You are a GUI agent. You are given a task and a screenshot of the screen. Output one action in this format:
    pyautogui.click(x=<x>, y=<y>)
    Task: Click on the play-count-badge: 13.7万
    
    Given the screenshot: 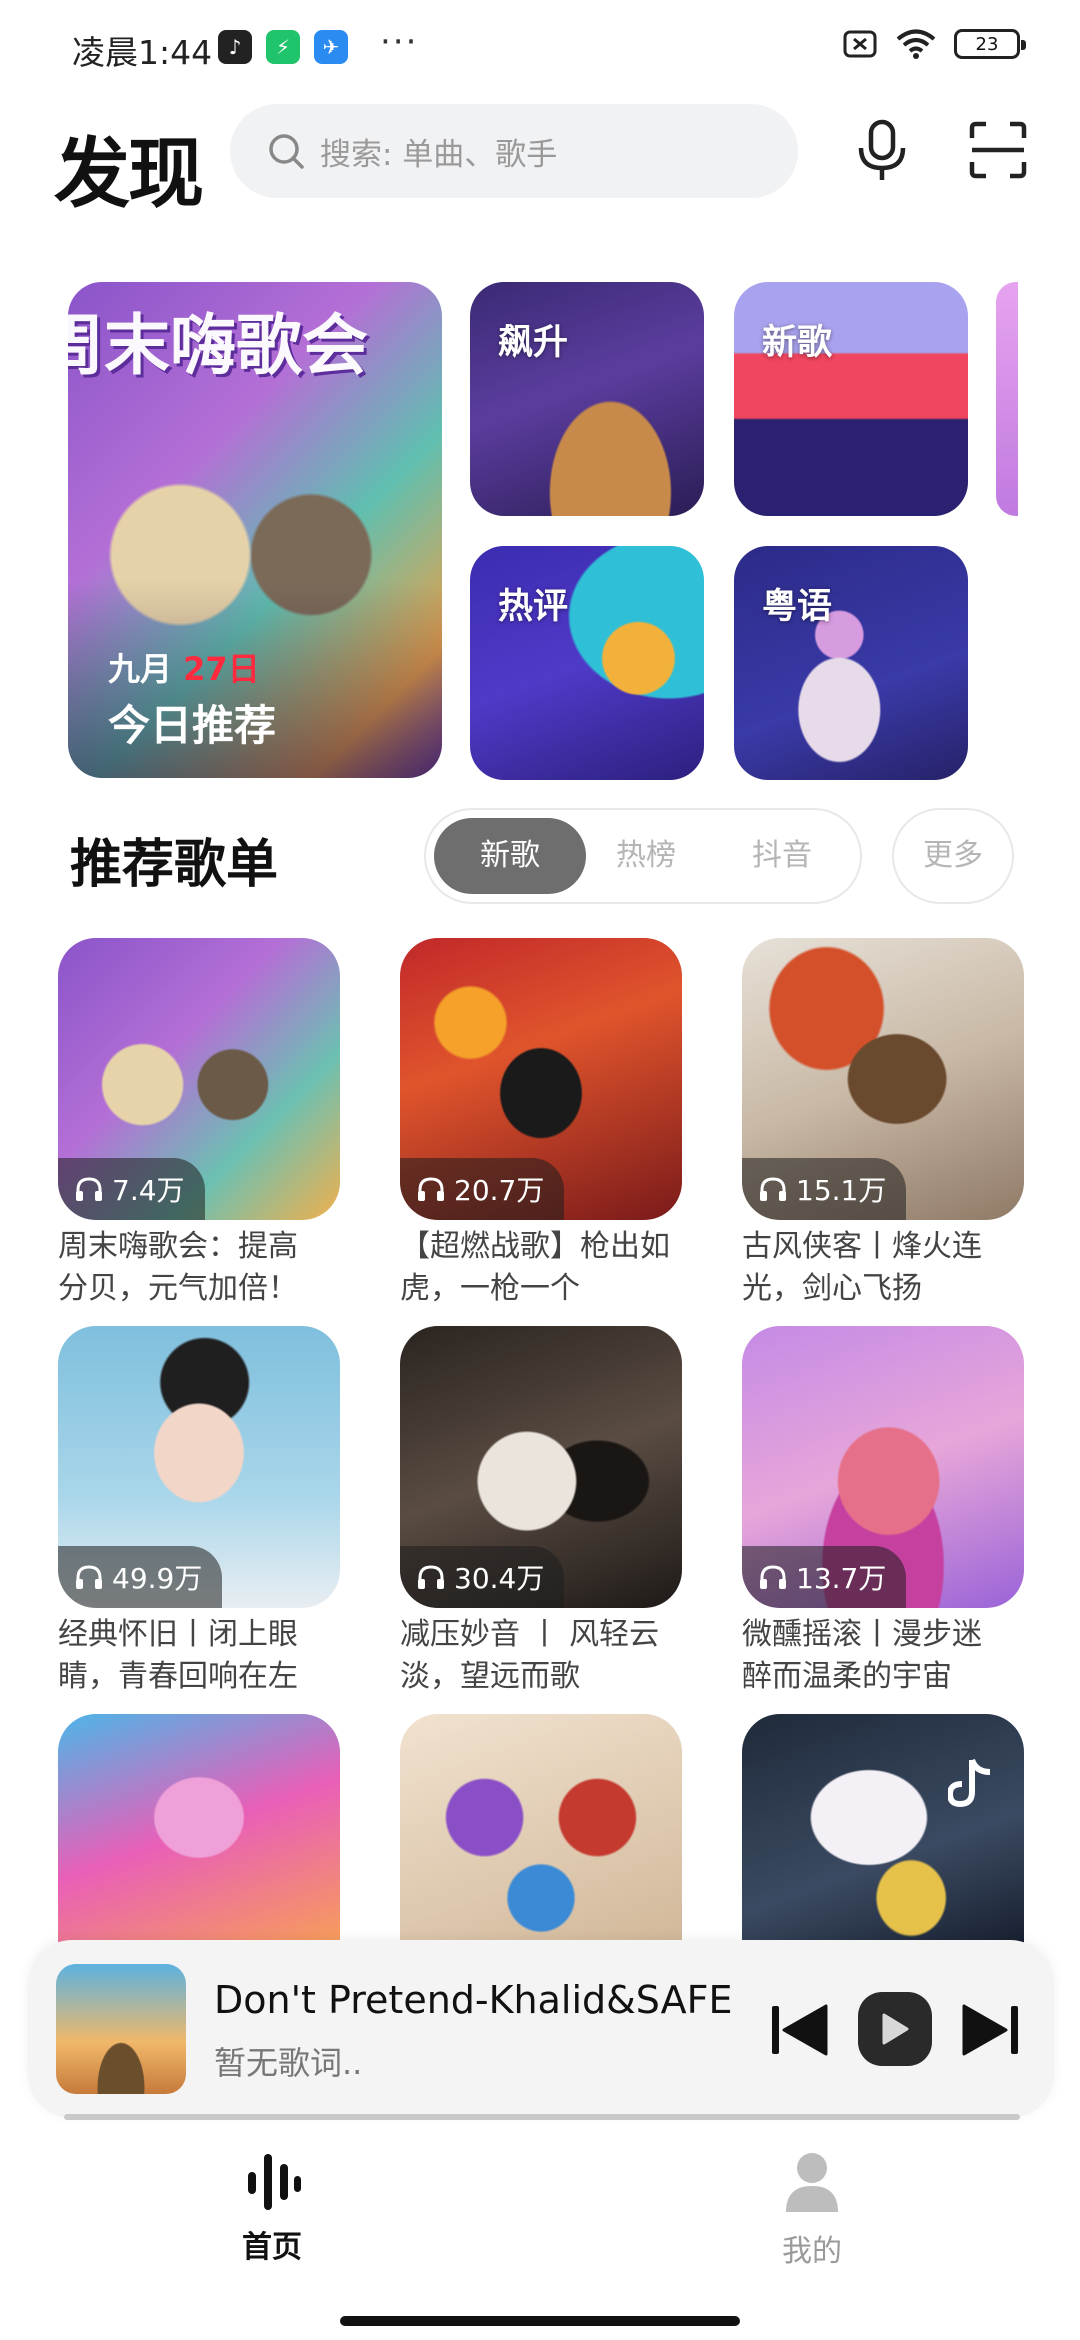 What is the action you would take?
    pyautogui.click(x=824, y=1577)
    